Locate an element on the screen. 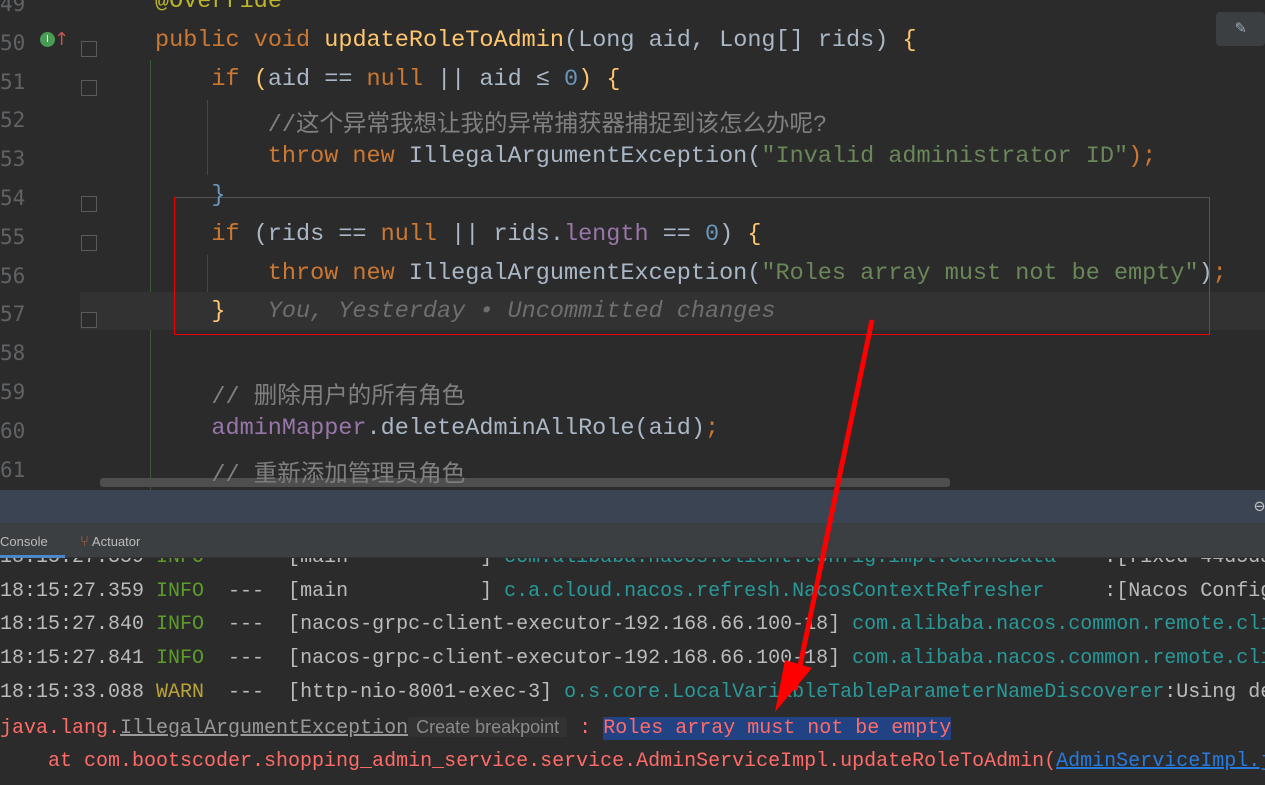 This screenshot has height=785, width=1265. arrow-line is located at coordinates (833, 505).